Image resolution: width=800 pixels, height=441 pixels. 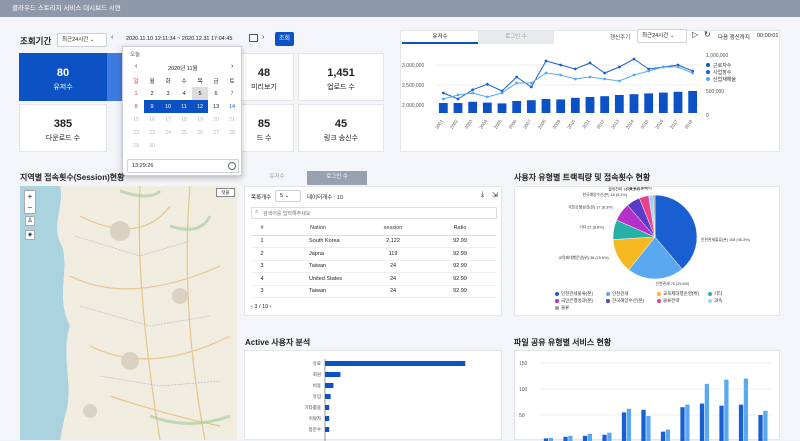 I want to click on calendar-day: 9, so click(x=152, y=106).